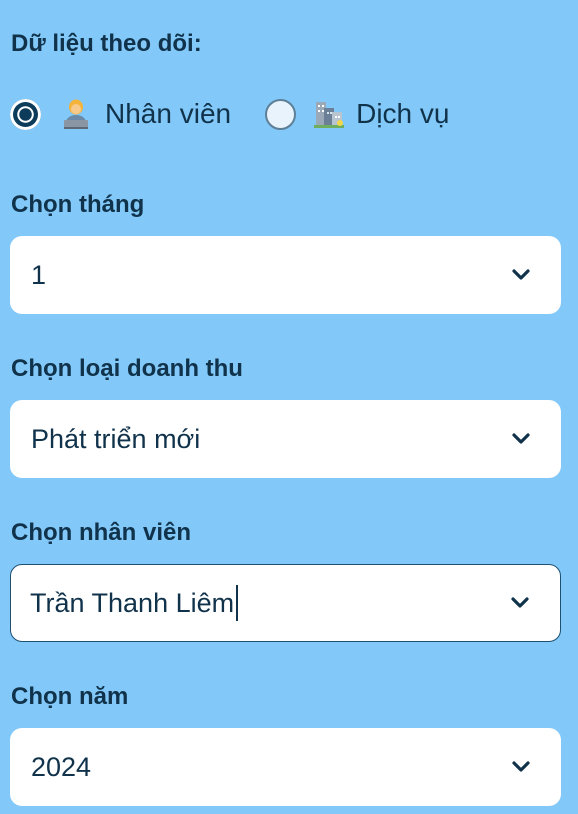  What do you see at coordinates (78, 204) in the screenshot?
I see `month-label: Chọn tháng` at bounding box center [78, 204].